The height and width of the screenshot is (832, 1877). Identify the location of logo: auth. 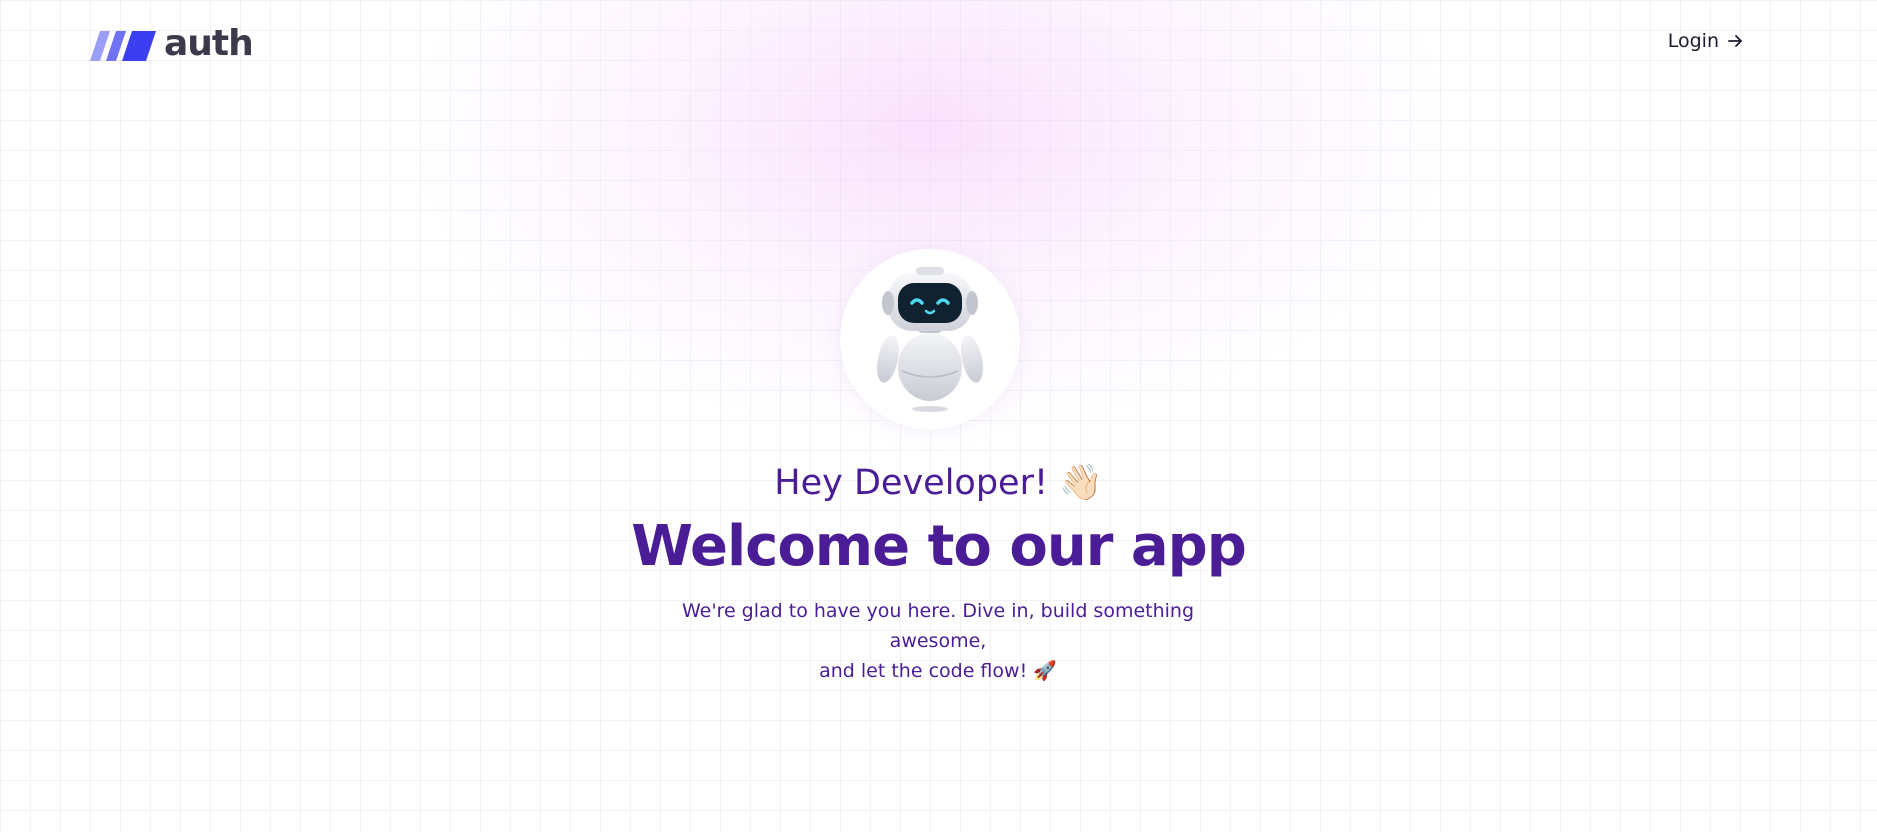
(172, 44).